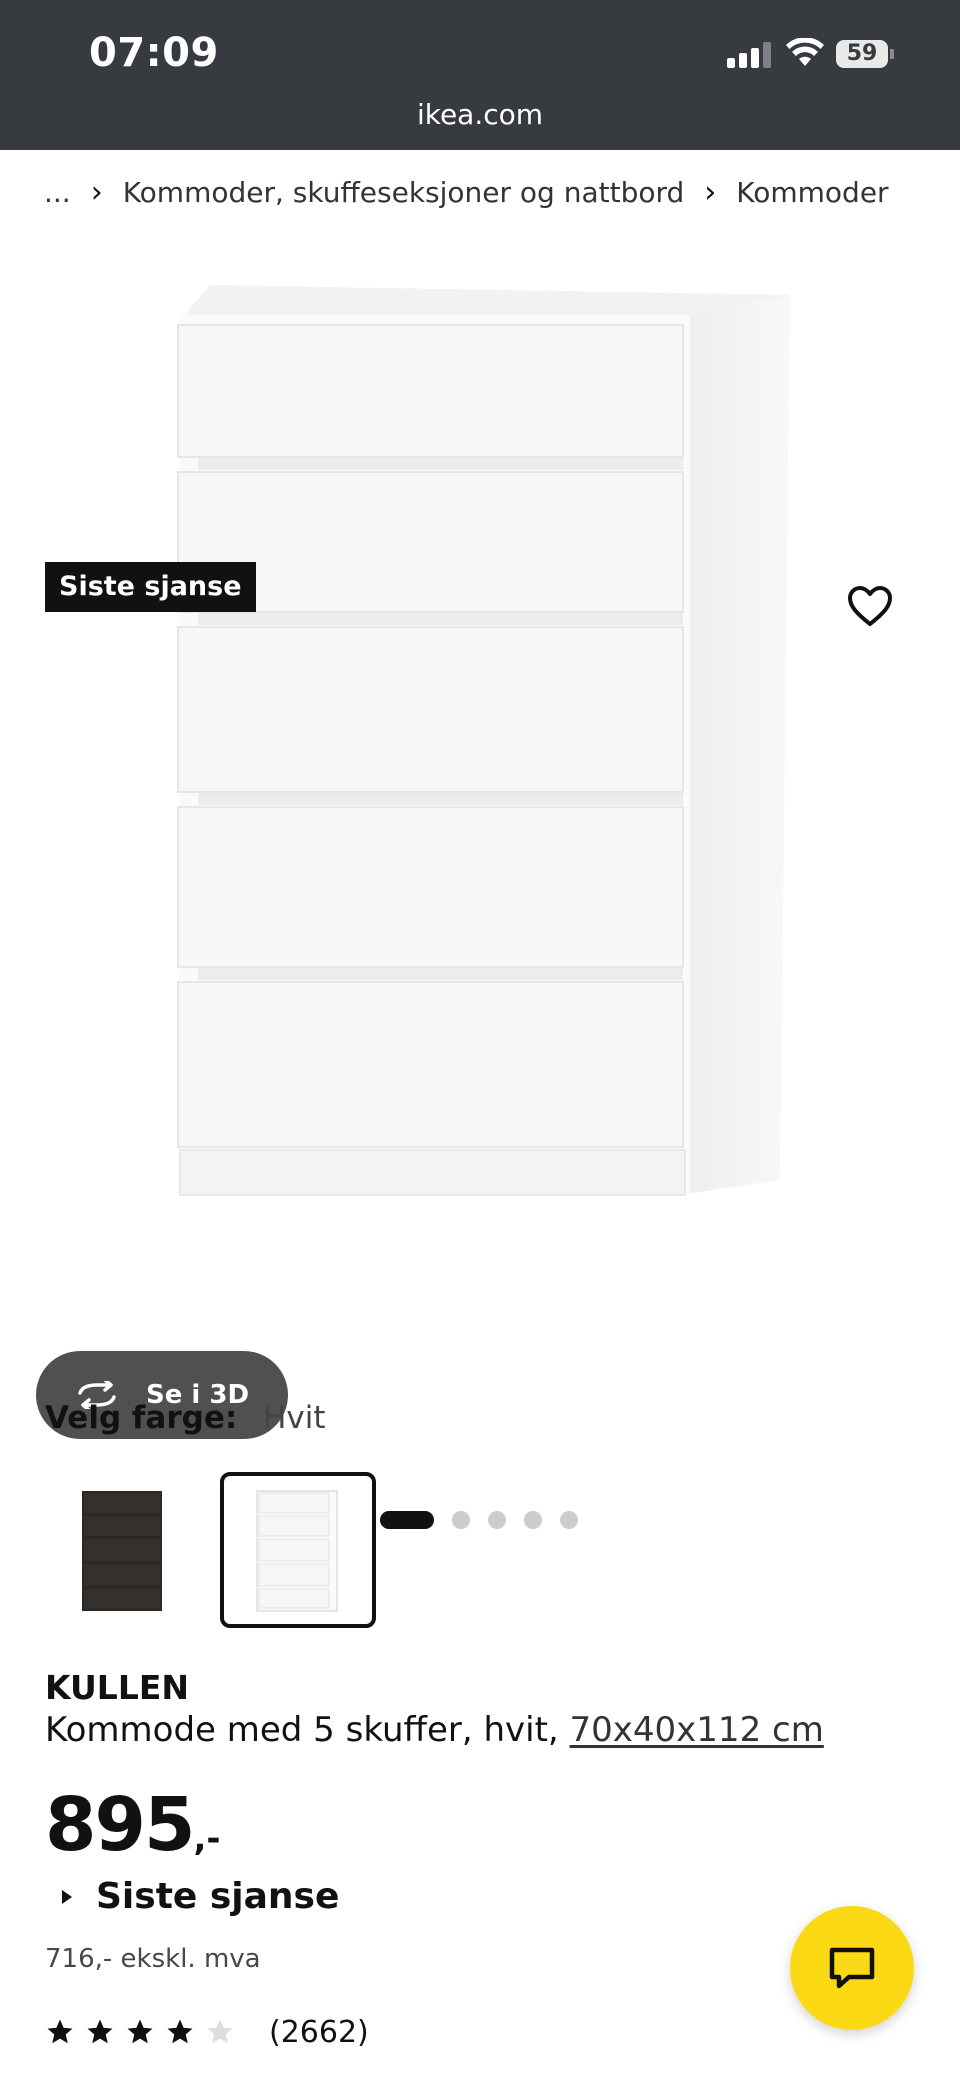 Image resolution: width=960 pixels, height=2077 pixels. What do you see at coordinates (319, 2032) in the screenshot?
I see `rating-count: (2662)` at bounding box center [319, 2032].